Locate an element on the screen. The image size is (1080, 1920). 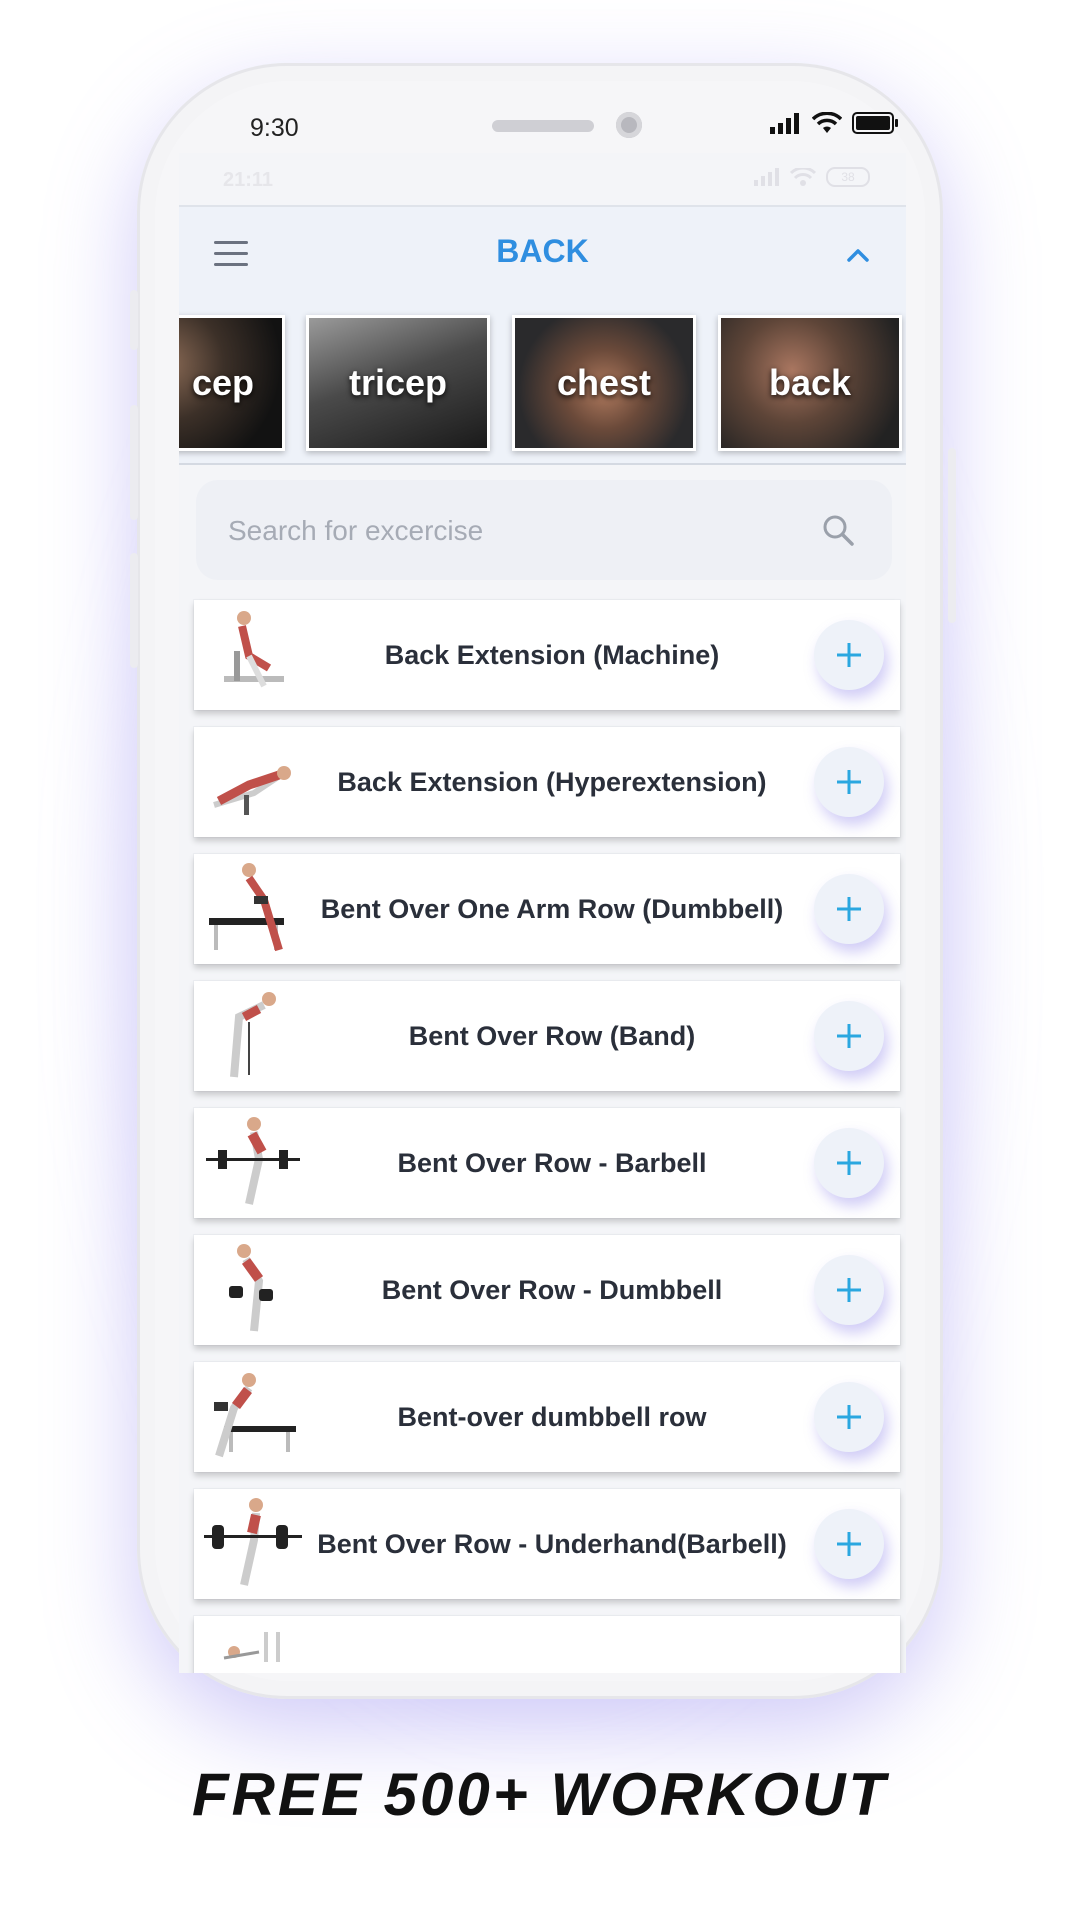
exercise-name: Bent-over dumbbell row is located at coordinates (552, 1416).